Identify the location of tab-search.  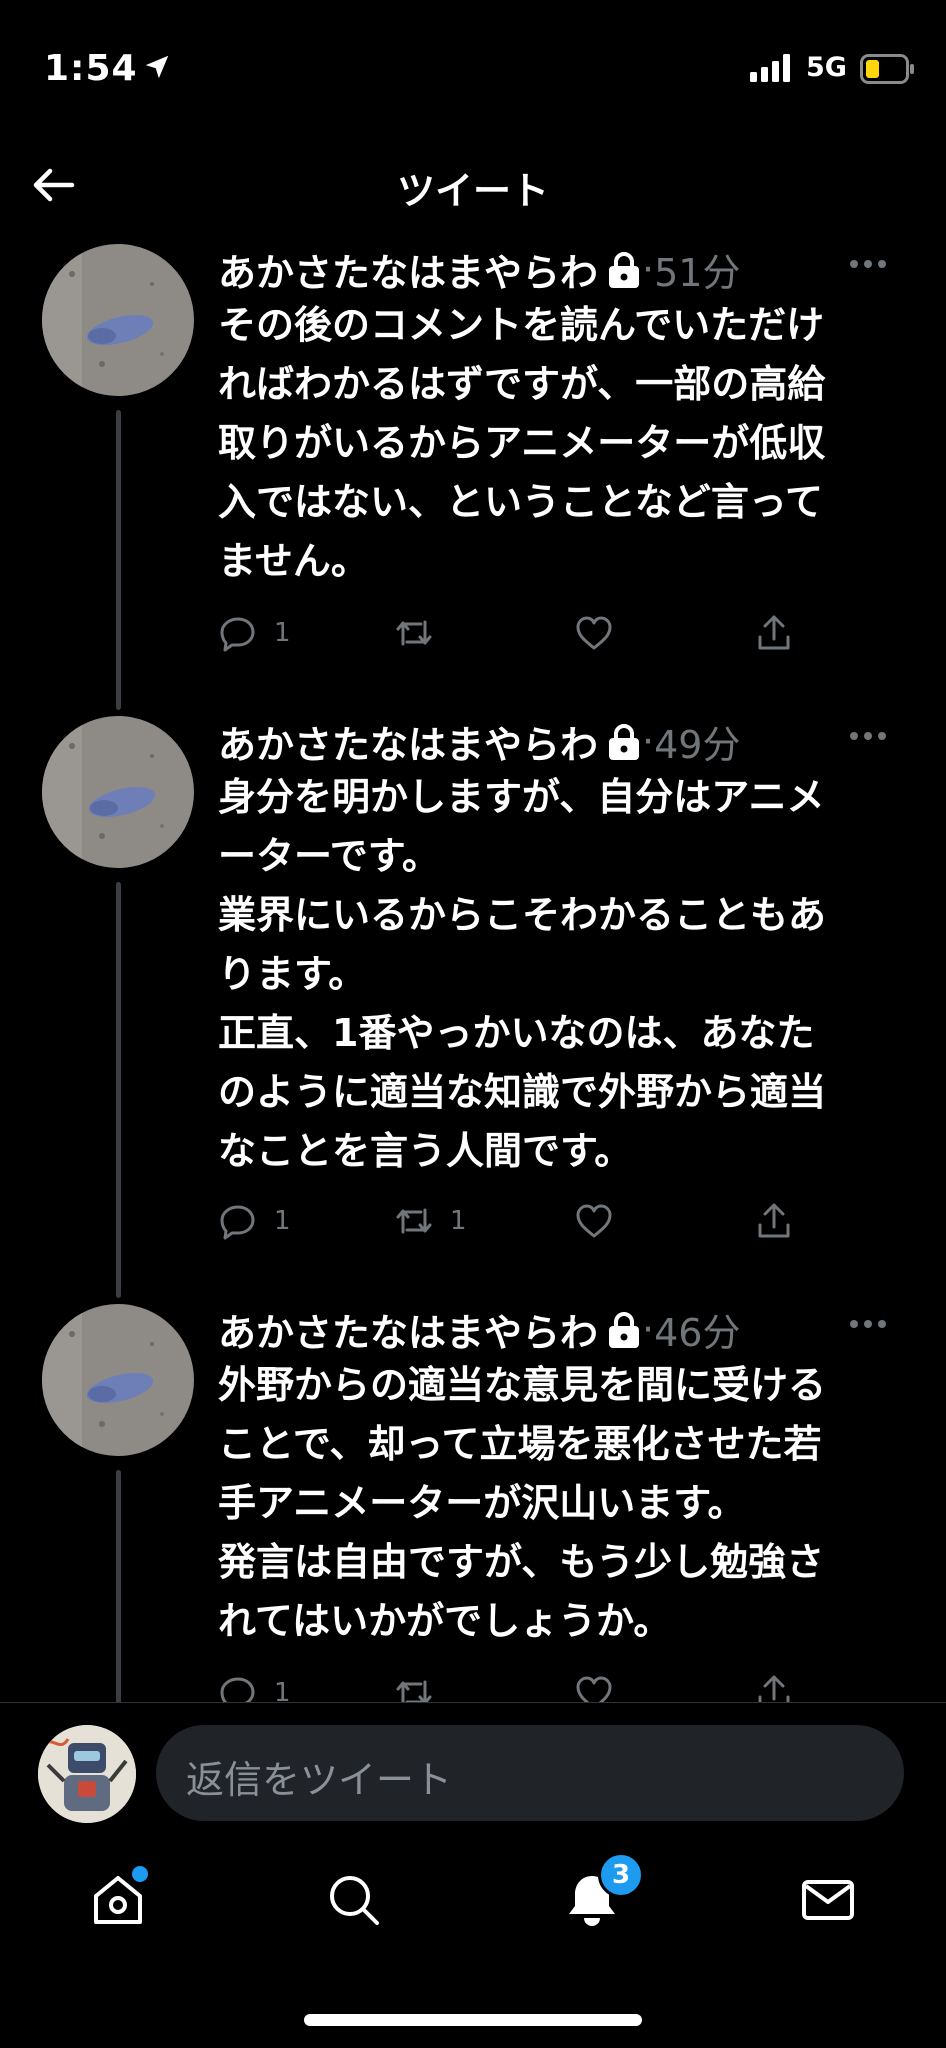
(359, 1905).